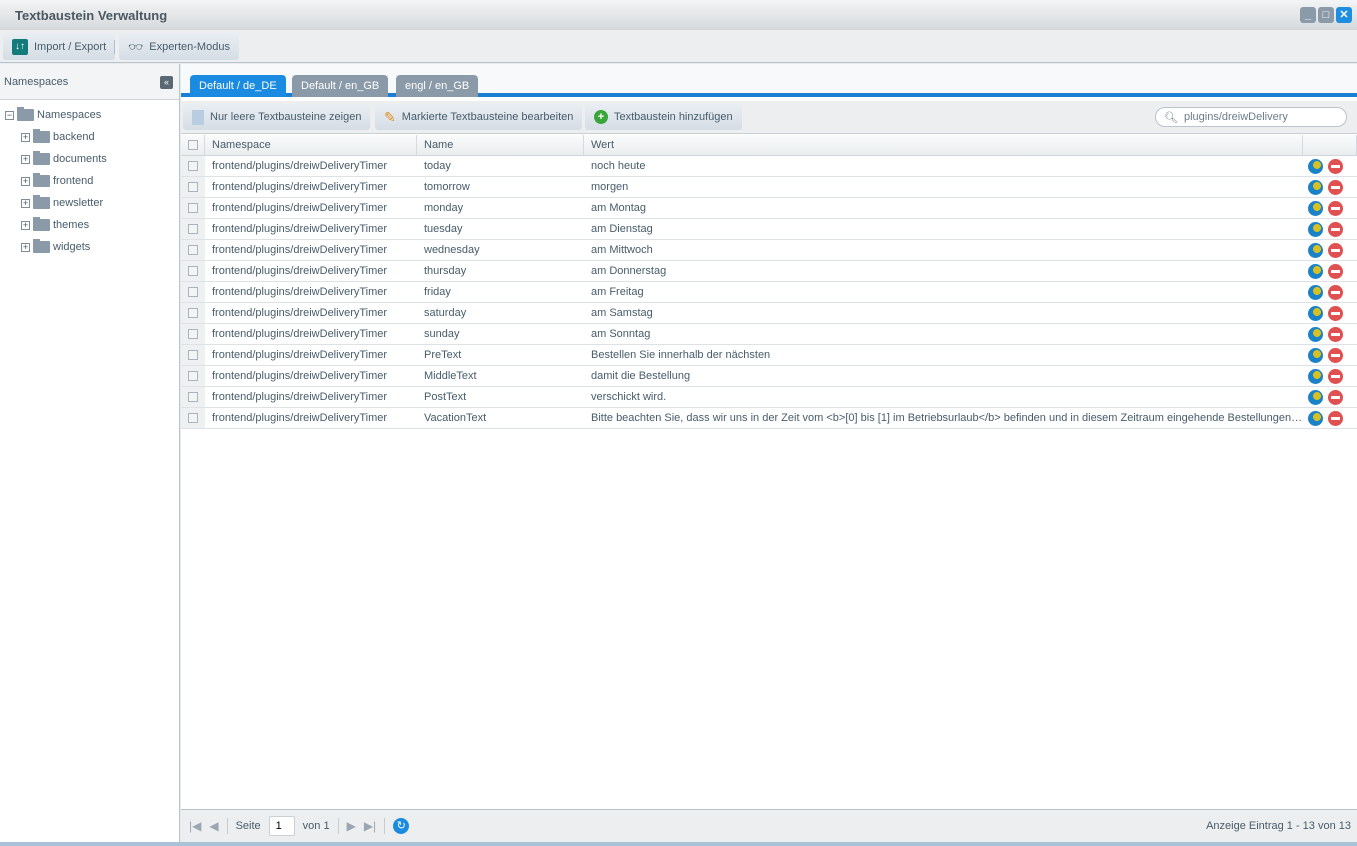  I want to click on tree-item-themes: + themes, so click(55, 225).